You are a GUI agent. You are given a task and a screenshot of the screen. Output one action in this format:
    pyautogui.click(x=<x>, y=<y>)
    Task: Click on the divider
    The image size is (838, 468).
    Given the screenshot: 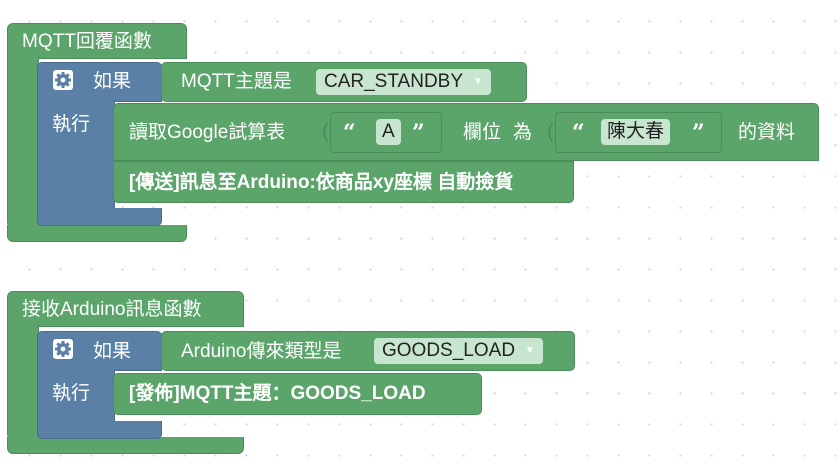 What is the action you would take?
    pyautogui.click(x=343, y=160)
    